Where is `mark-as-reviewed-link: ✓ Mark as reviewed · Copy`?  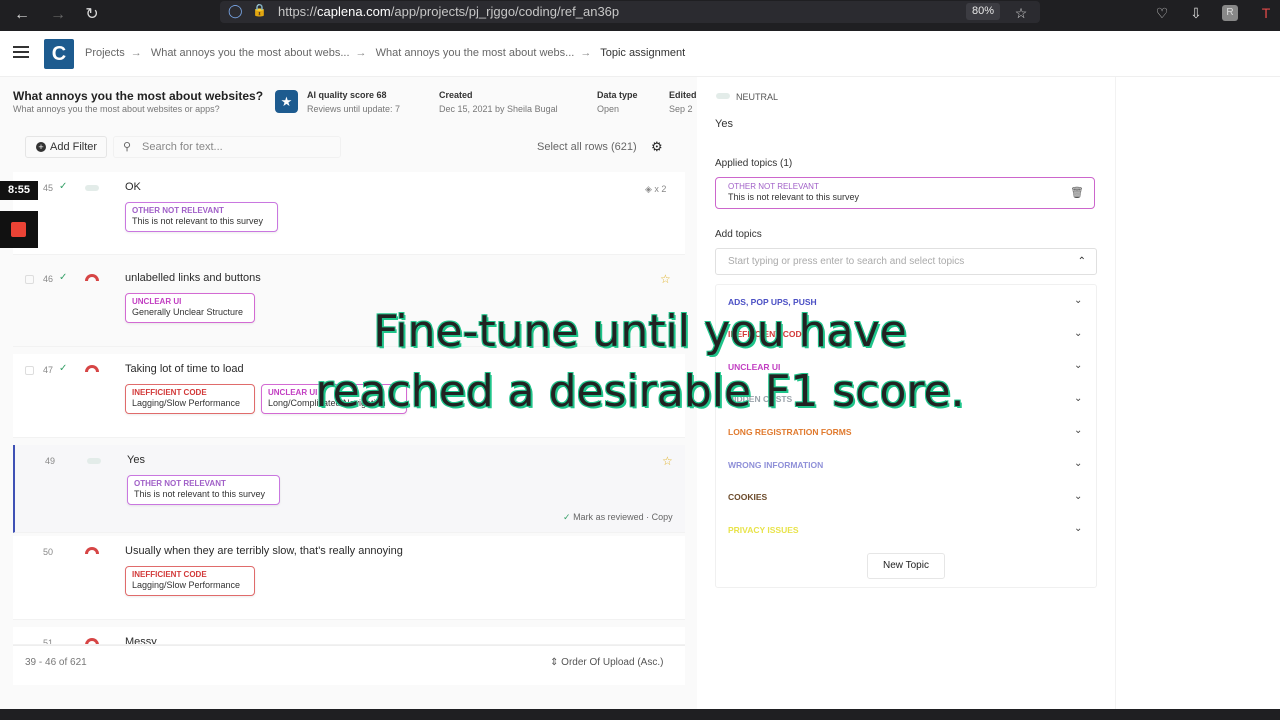
mark-as-reviewed-link: ✓ Mark as reviewed · Copy is located at coordinates (618, 517).